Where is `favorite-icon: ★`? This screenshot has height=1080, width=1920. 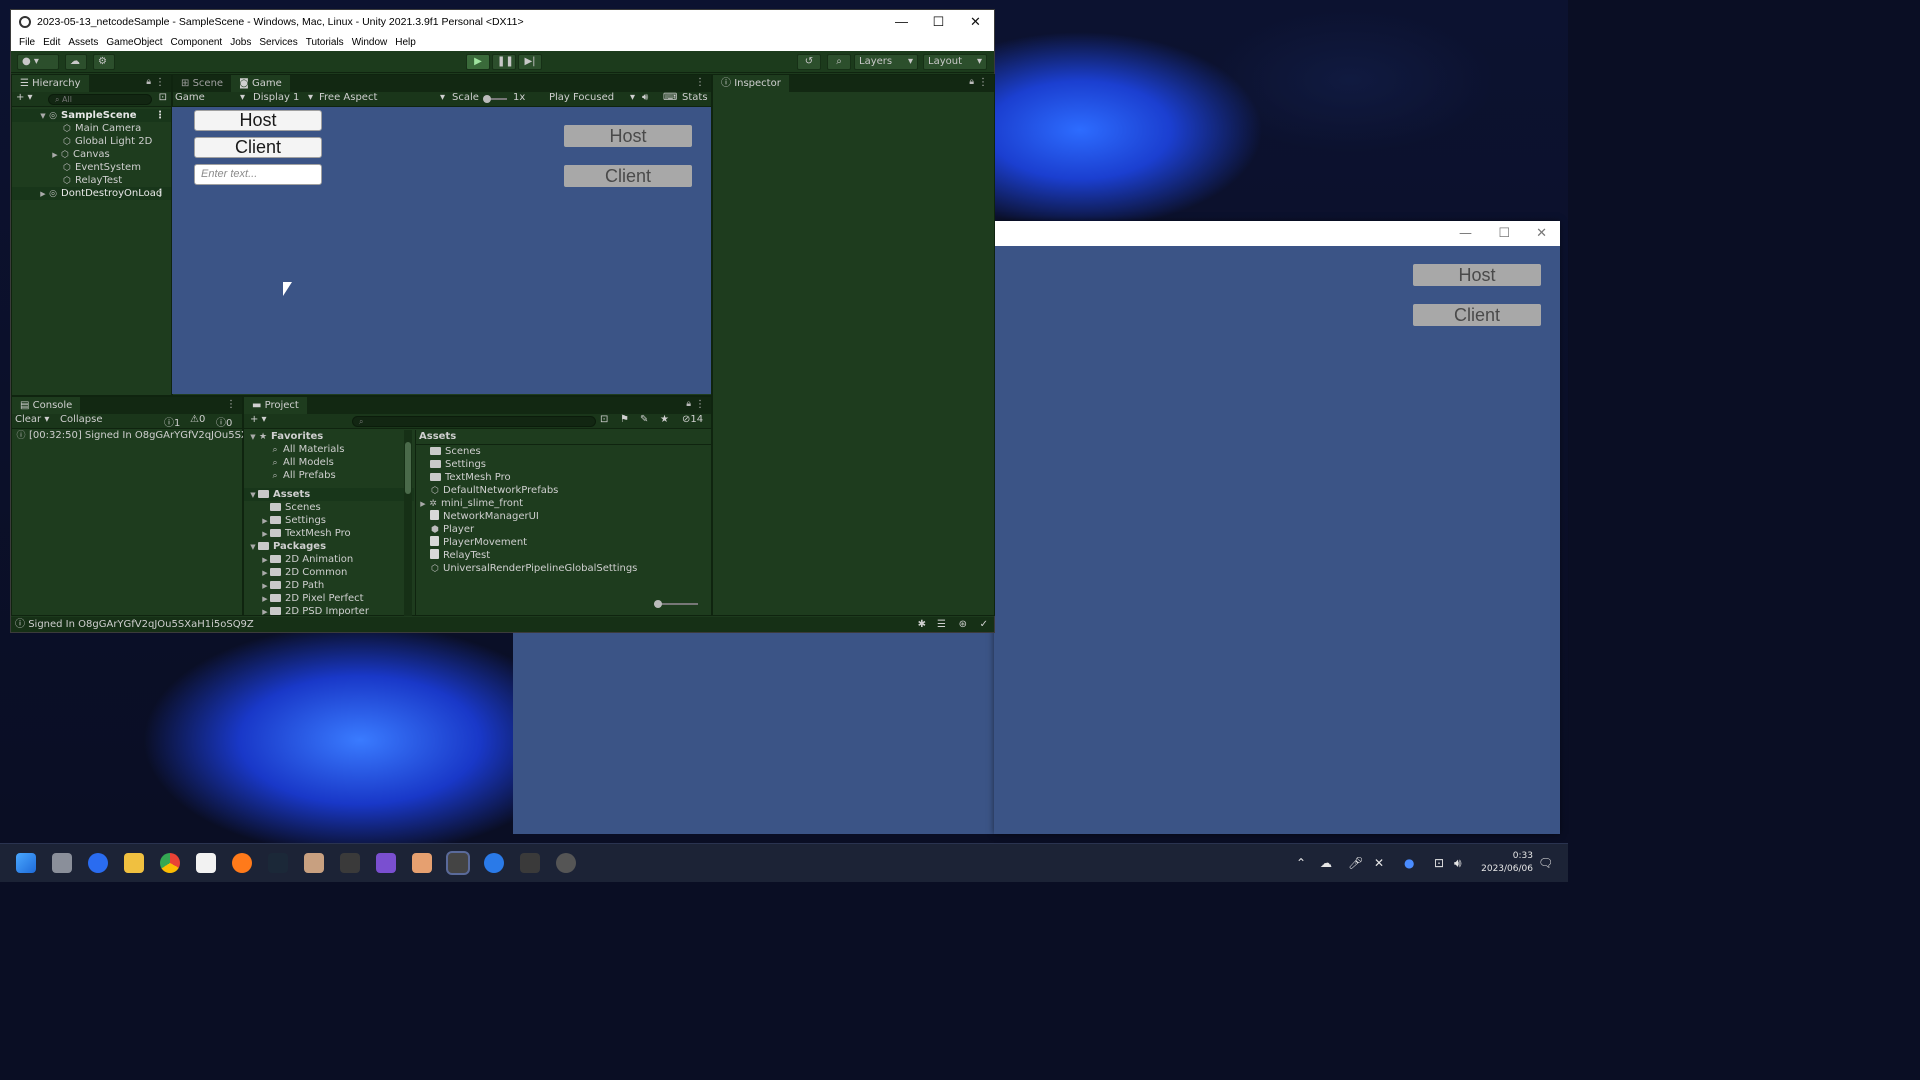 favorite-icon: ★ is located at coordinates (664, 419).